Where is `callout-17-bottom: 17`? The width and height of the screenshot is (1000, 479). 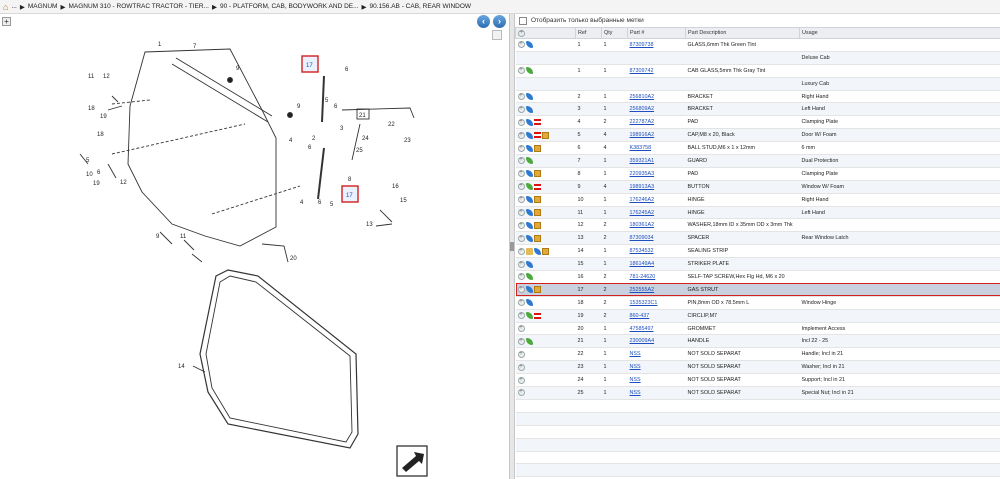
callout-17-bottom: 17 is located at coordinates (349, 196).